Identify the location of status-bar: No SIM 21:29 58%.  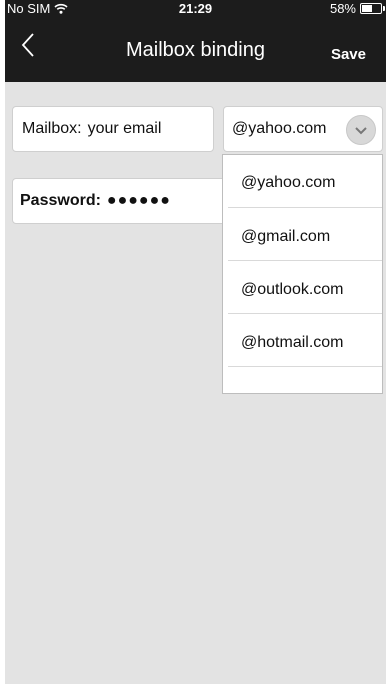
(195, 9).